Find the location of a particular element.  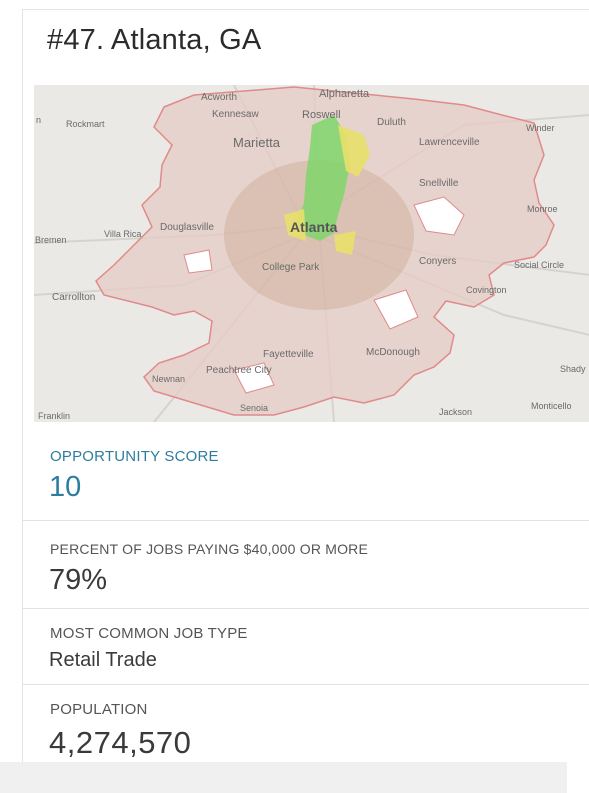

map-label-social-circle: Social Circle is located at coordinates (539, 265).